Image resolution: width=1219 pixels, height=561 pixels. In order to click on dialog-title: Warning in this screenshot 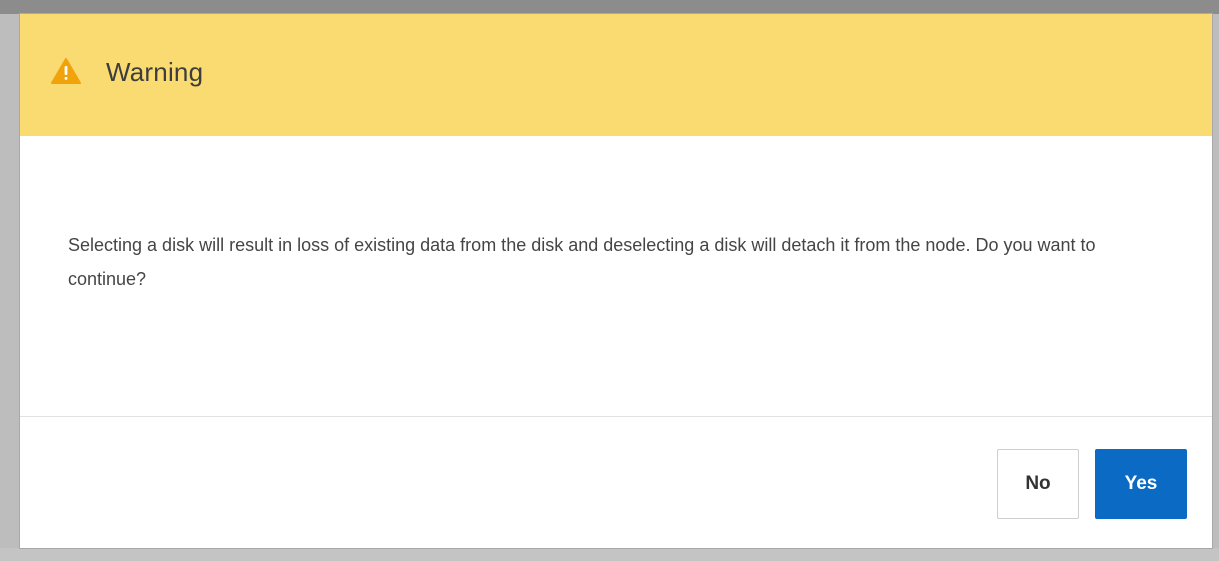, I will do `click(155, 72)`.